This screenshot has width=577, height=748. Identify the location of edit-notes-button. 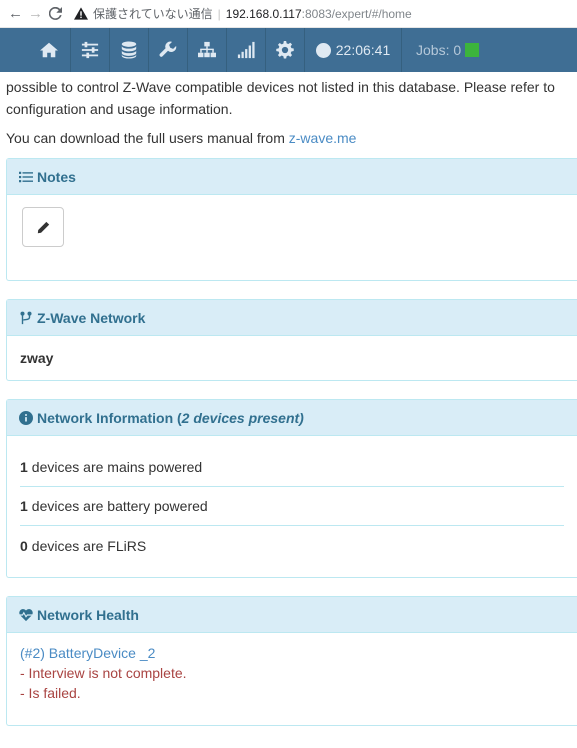
(43, 227).